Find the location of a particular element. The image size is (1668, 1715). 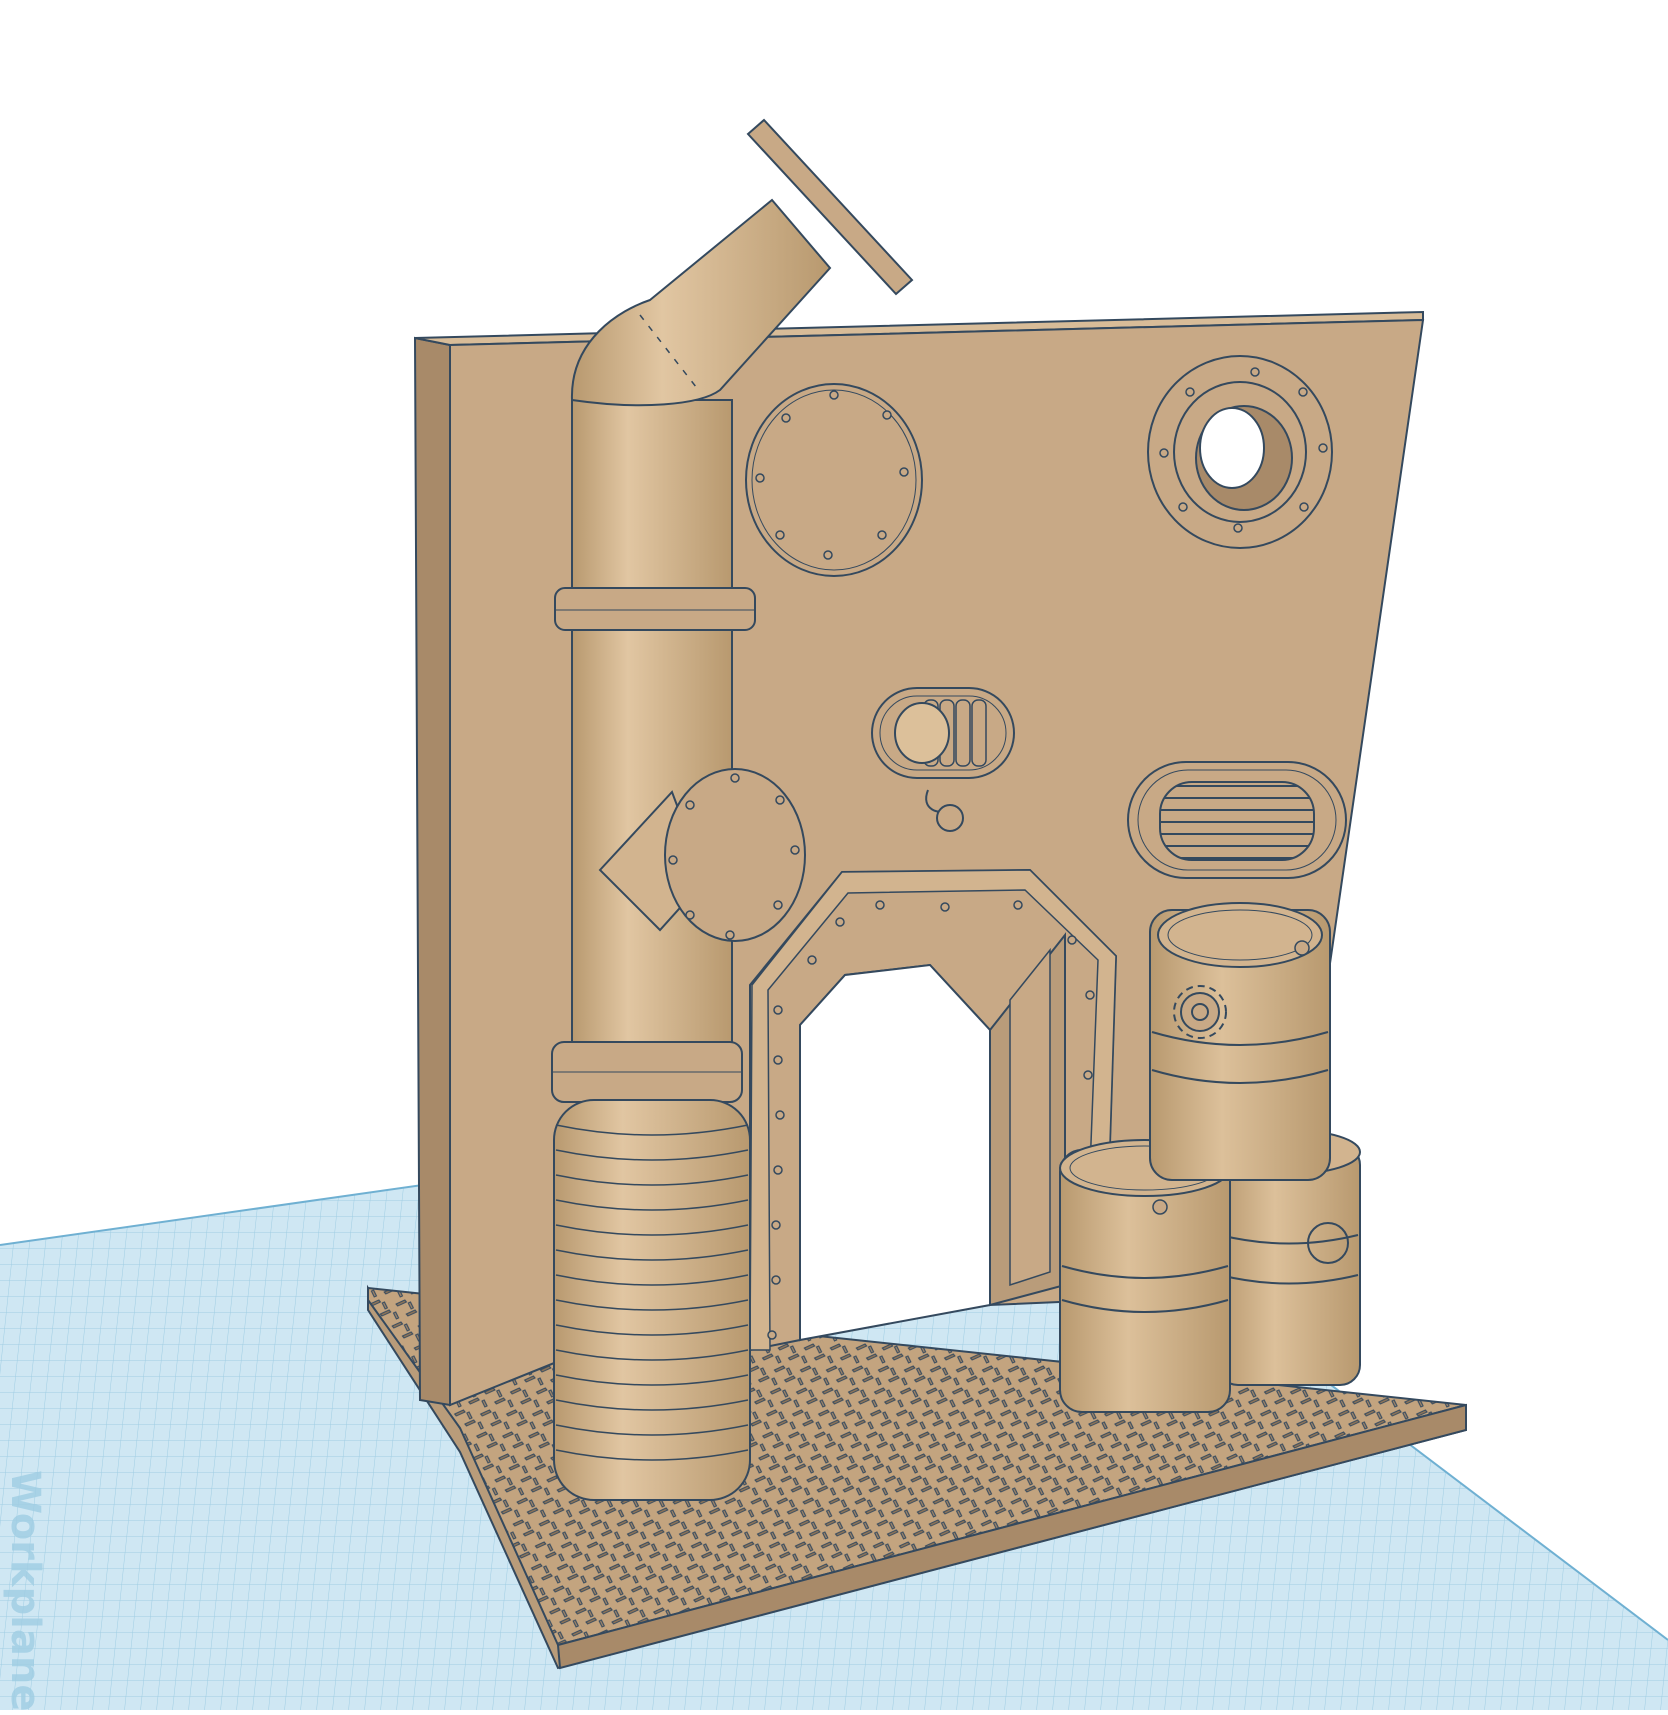

porthole-closed is located at coordinates (834, 480).